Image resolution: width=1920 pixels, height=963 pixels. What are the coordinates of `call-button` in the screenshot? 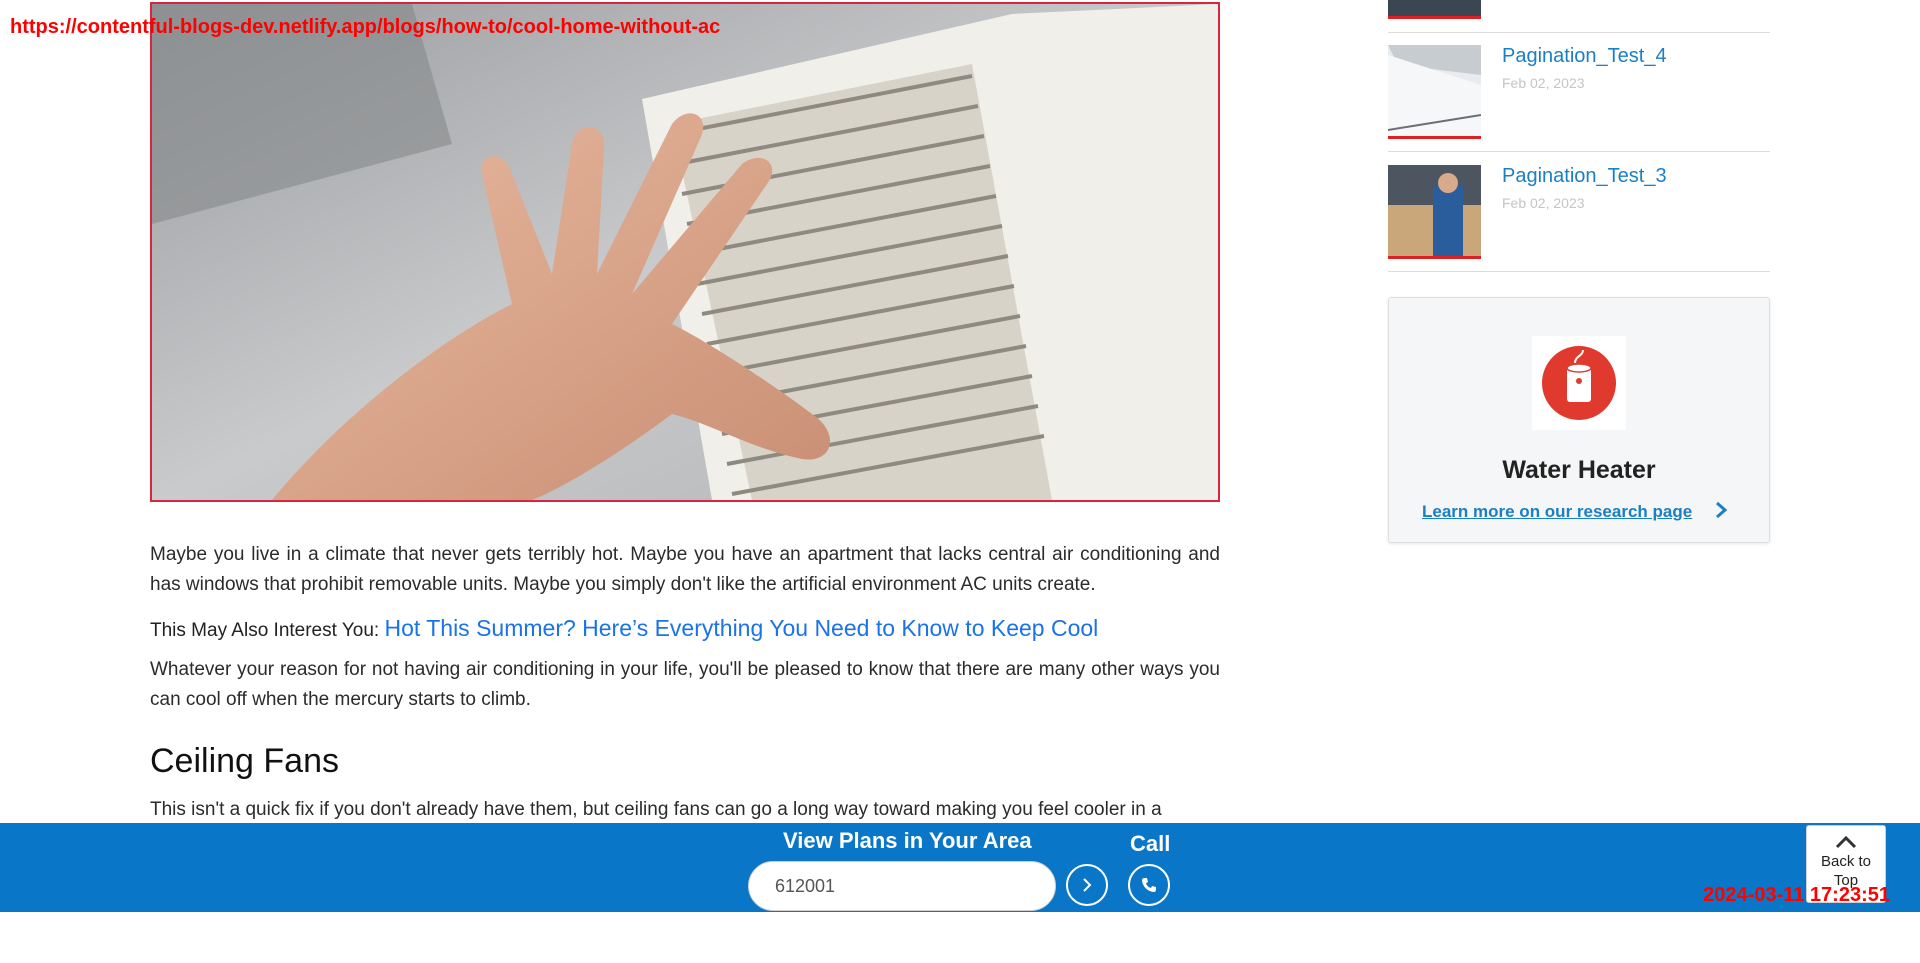 It's located at (1149, 885).